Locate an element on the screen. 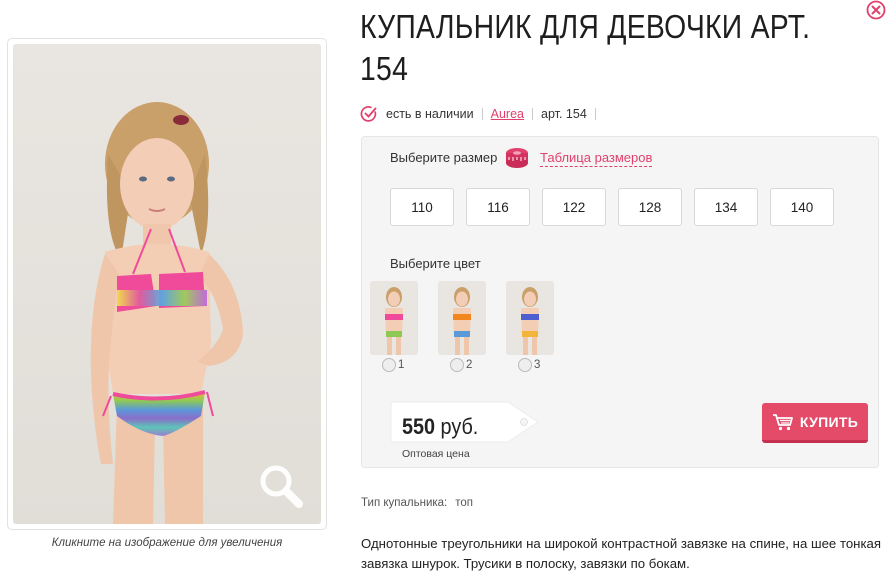 The width and height of the screenshot is (887, 582). size-option: 134 is located at coordinates (726, 207).